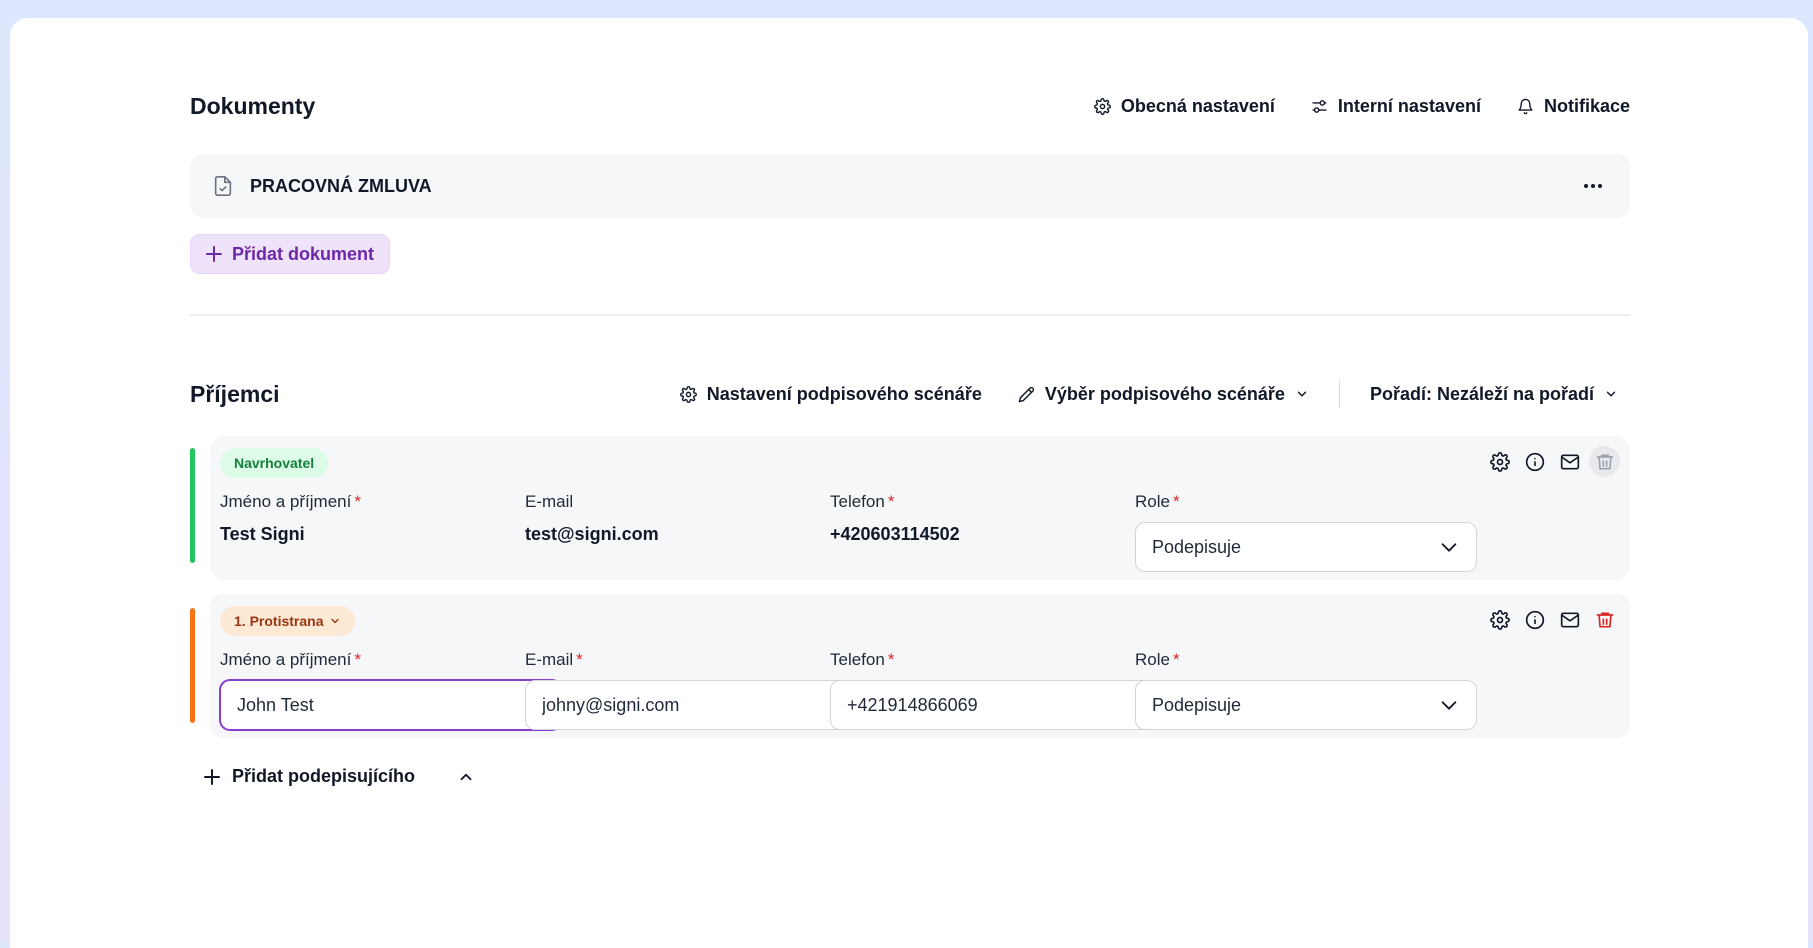 The width and height of the screenshot is (1813, 948). I want to click on phone-field: Telefon *, so click(1001, 690).